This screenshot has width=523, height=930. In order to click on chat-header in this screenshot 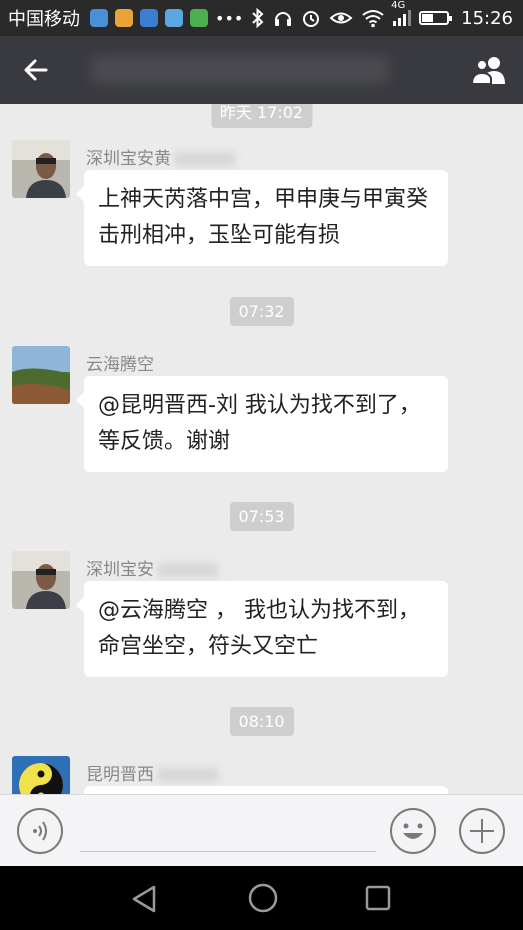, I will do `click(261, 70)`.